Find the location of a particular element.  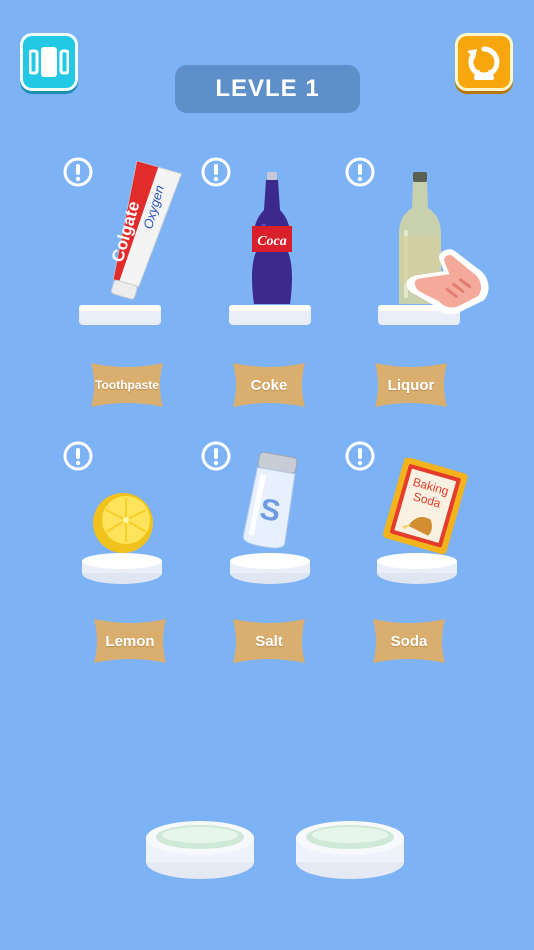

menu-button is located at coordinates (49, 62).